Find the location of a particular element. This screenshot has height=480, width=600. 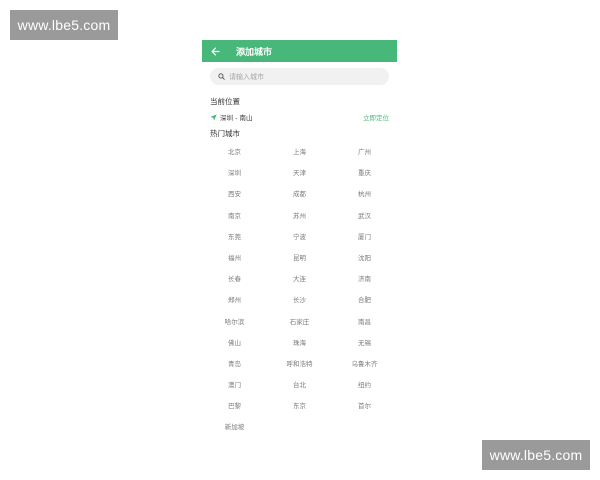

search-area is located at coordinates (299, 73).